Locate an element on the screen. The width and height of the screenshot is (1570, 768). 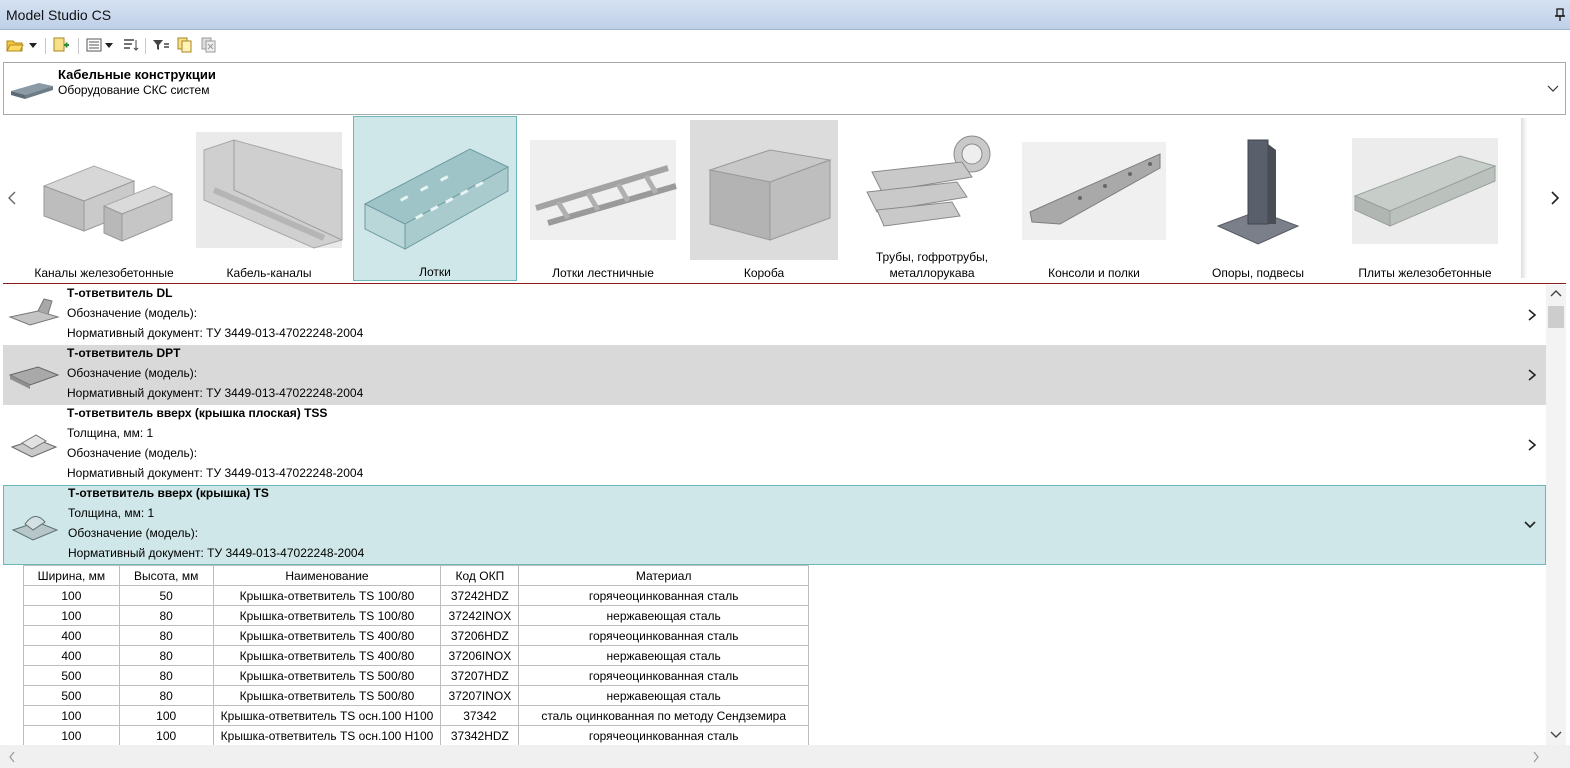
gallery-prev-icon is located at coordinates (12, 198).